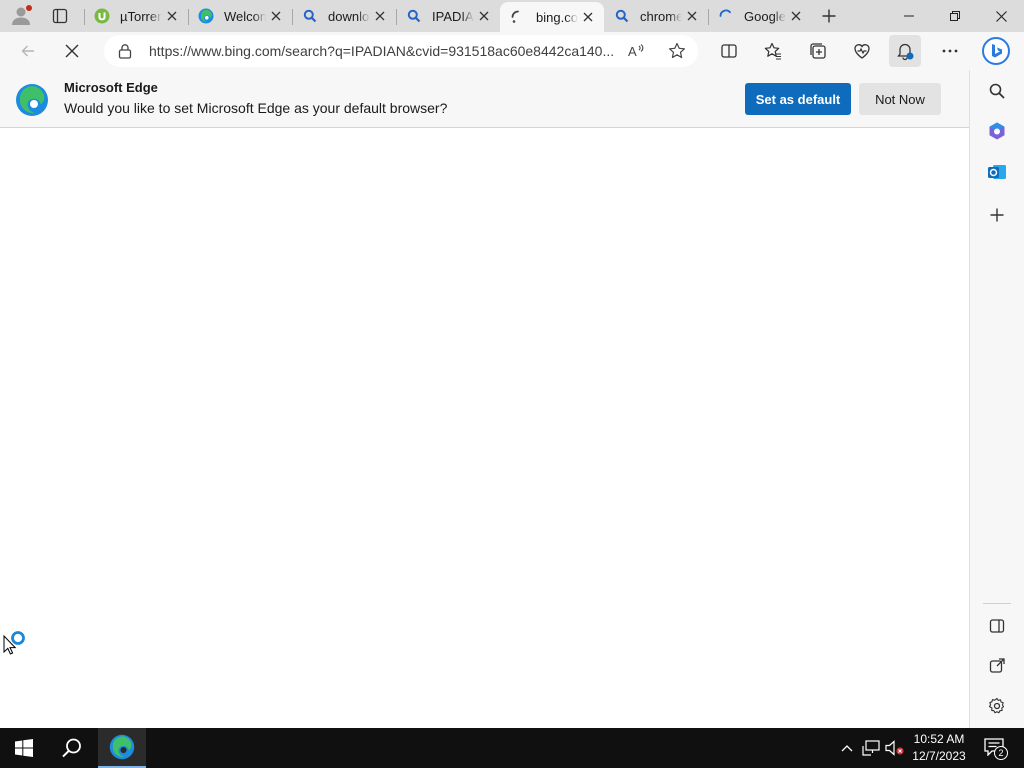  I want to click on profile-icon, so click(22, 16).